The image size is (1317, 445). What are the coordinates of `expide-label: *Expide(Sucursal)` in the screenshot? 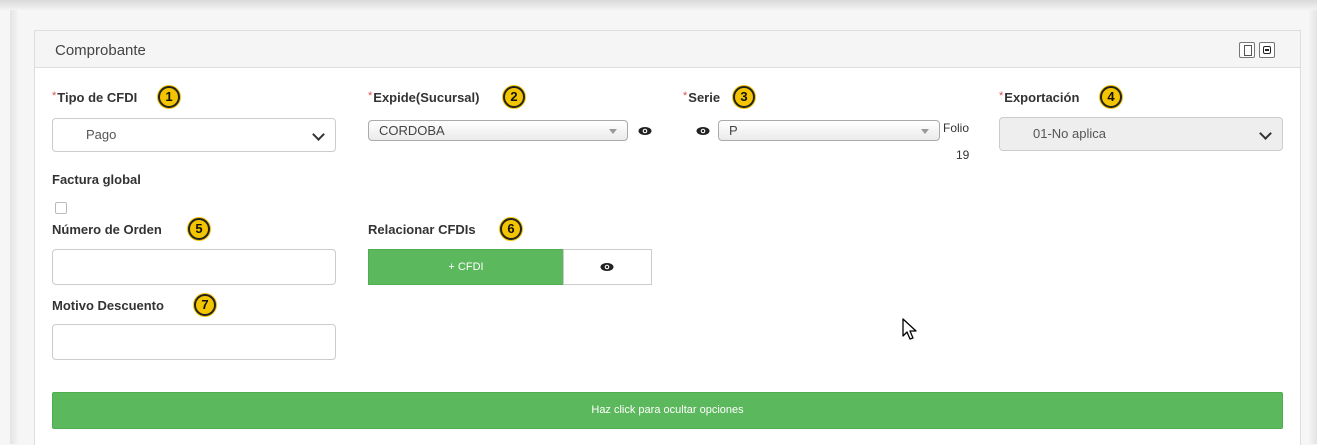 It's located at (423, 97).